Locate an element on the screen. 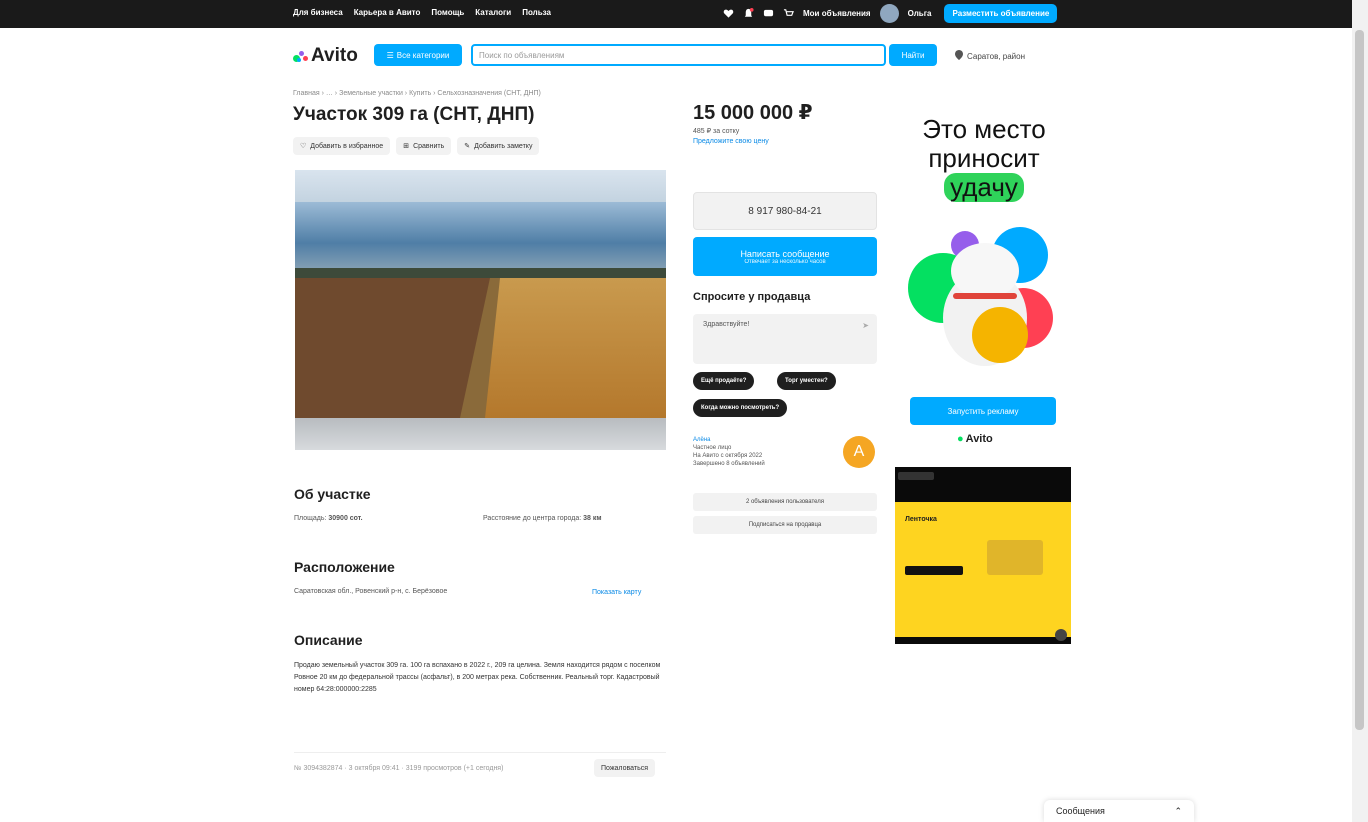  field-image is located at coordinates (480, 310).